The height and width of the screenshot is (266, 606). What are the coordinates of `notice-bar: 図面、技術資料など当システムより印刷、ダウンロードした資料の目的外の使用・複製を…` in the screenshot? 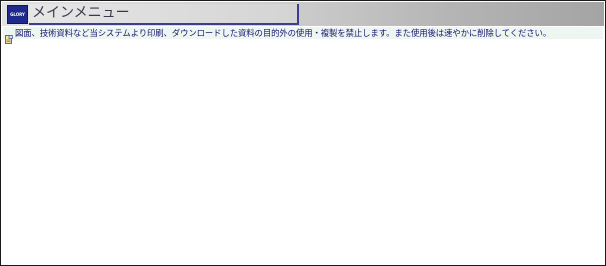 It's located at (303, 35).